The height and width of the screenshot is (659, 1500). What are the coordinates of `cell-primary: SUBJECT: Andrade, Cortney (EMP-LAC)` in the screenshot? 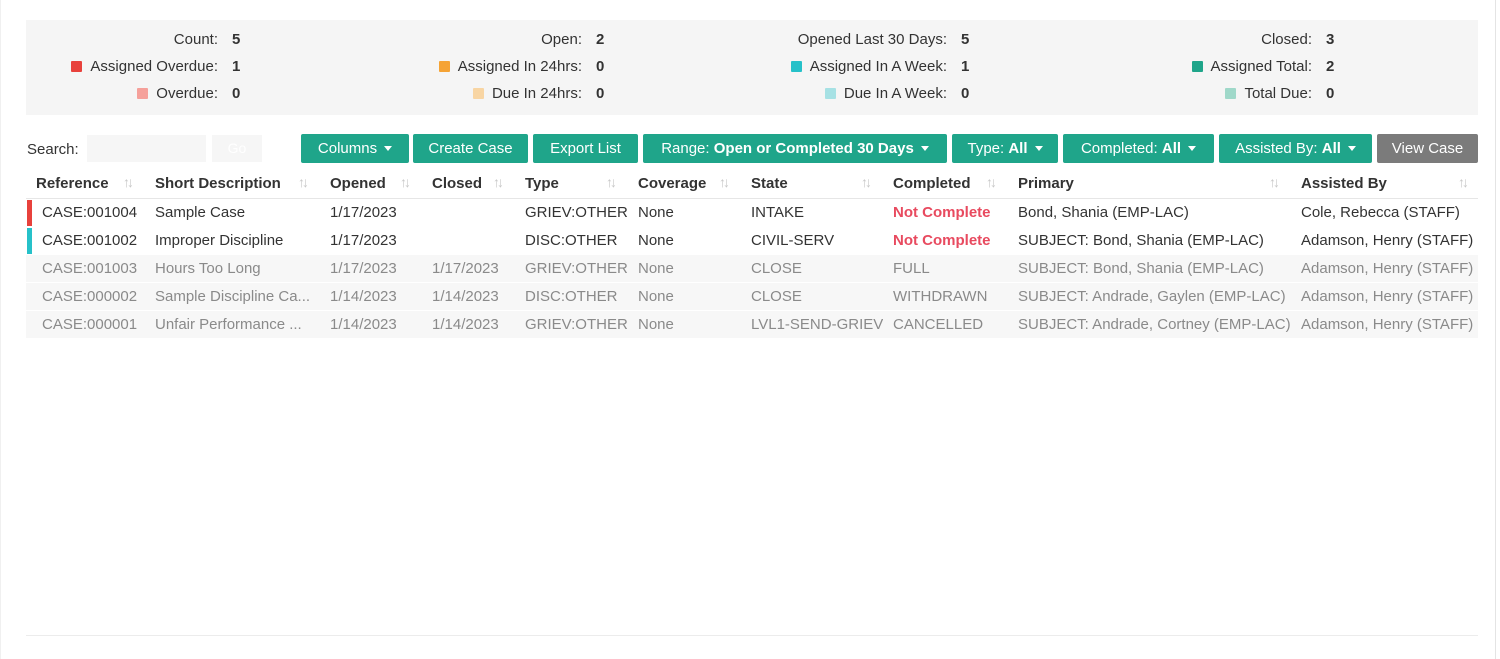 It's located at (1154, 324).